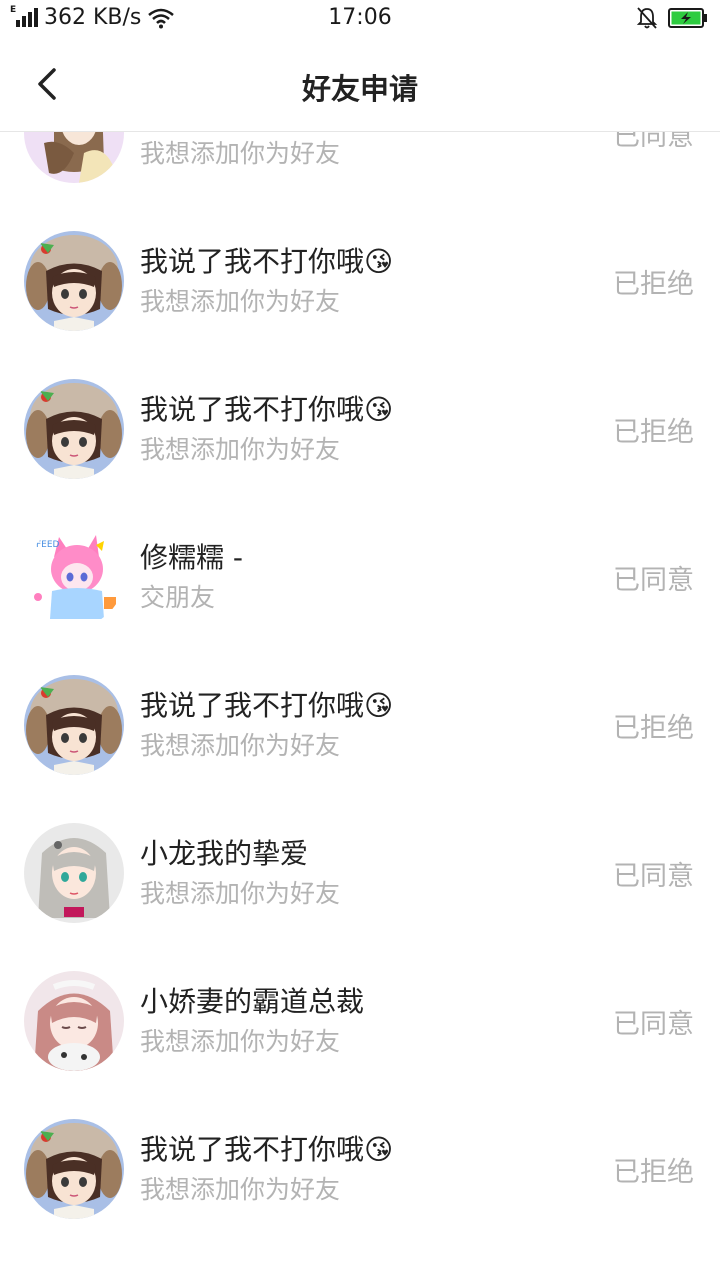 The image size is (720, 1280). What do you see at coordinates (360, 1021) in the screenshot?
I see `friend-request-row: 小娇妻的霸道总裁 我想添加你为好友 已同意` at bounding box center [360, 1021].